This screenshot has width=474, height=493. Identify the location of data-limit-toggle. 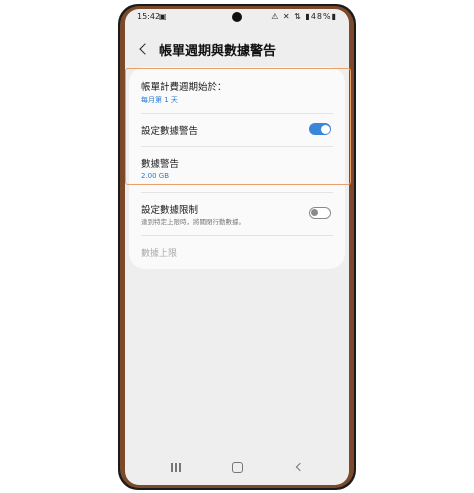
(320, 213).